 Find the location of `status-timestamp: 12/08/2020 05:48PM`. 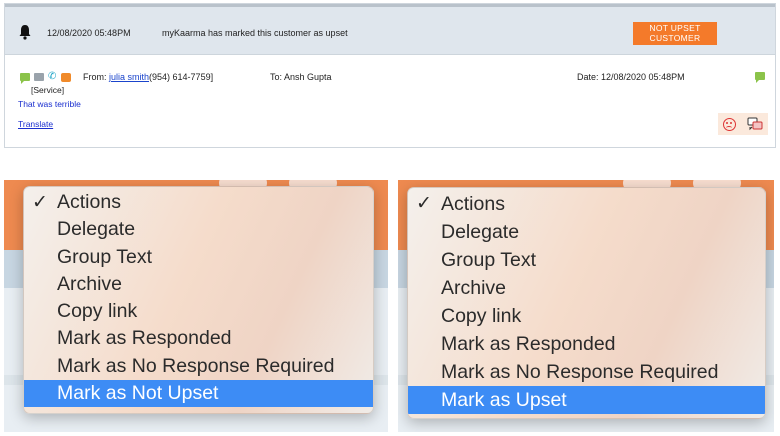

status-timestamp: 12/08/2020 05:48PM is located at coordinates (89, 33).